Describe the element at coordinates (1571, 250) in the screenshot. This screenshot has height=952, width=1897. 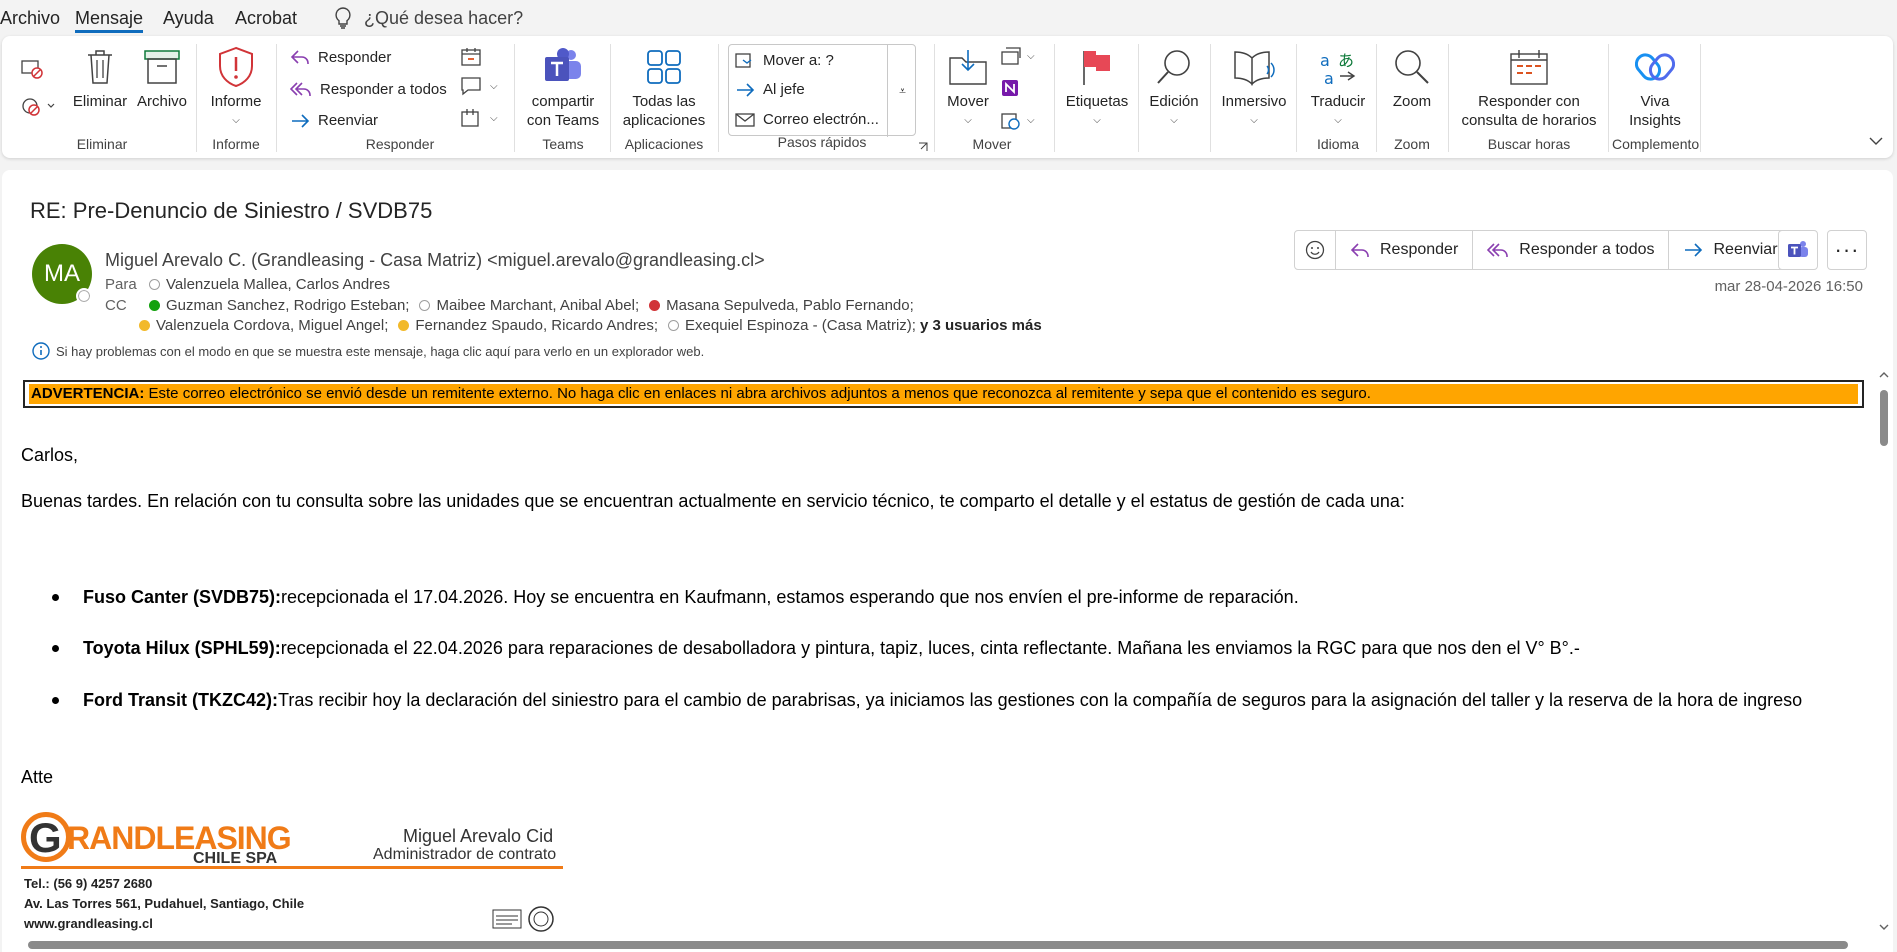
I see `reply-all-button: Responder a todos` at that location.